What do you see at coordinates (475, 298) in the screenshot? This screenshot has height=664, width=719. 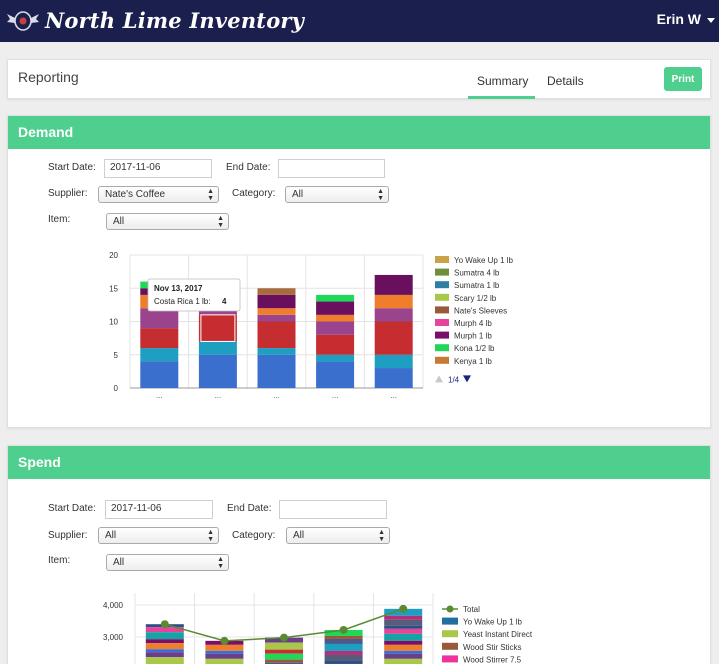 I see `legend-label: Scary 1/2 lb` at bounding box center [475, 298].